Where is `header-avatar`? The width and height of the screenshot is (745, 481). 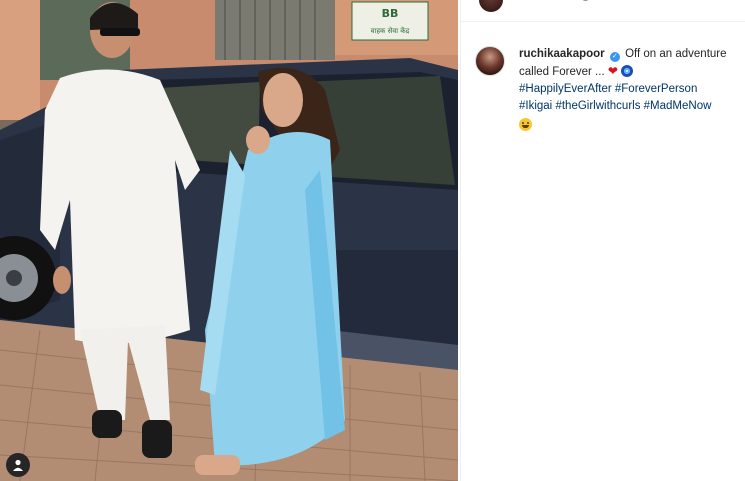 header-avatar is located at coordinates (491, 7).